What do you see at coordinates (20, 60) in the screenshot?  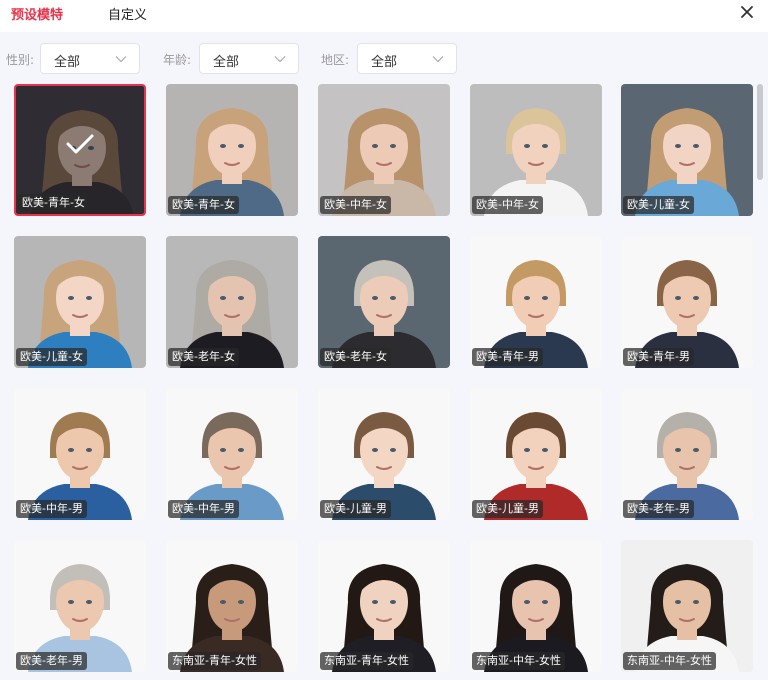 I see `filter-label-gender: 性别:` at bounding box center [20, 60].